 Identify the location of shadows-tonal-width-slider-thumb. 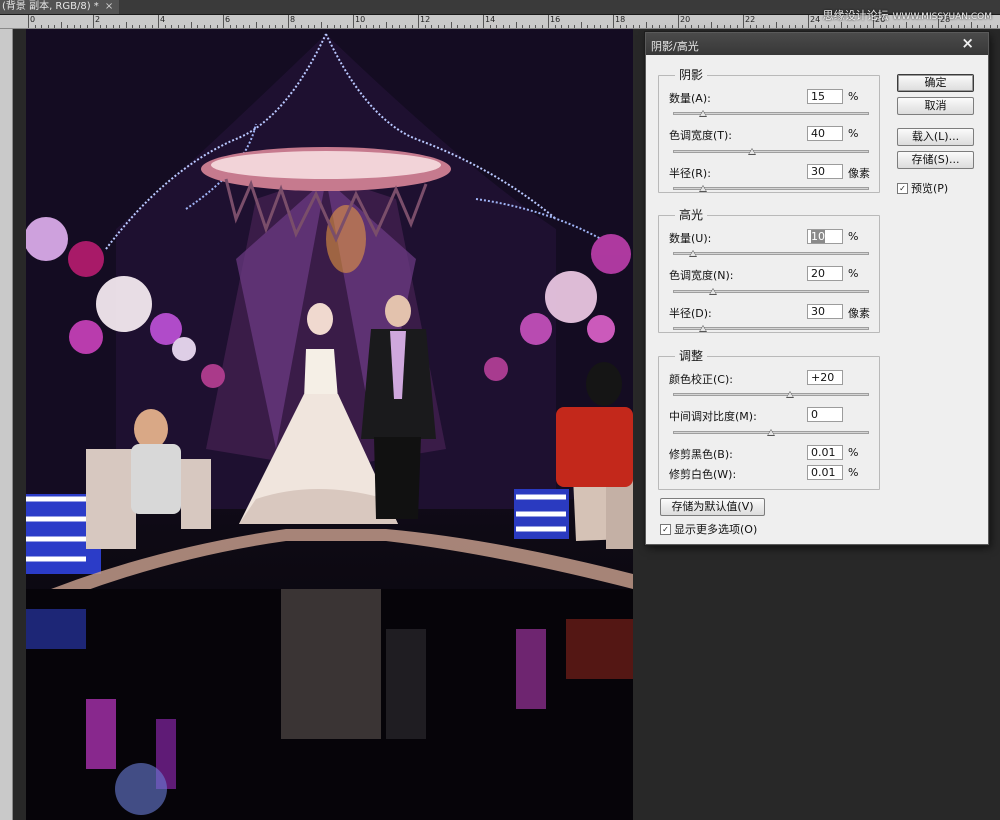
(751, 151).